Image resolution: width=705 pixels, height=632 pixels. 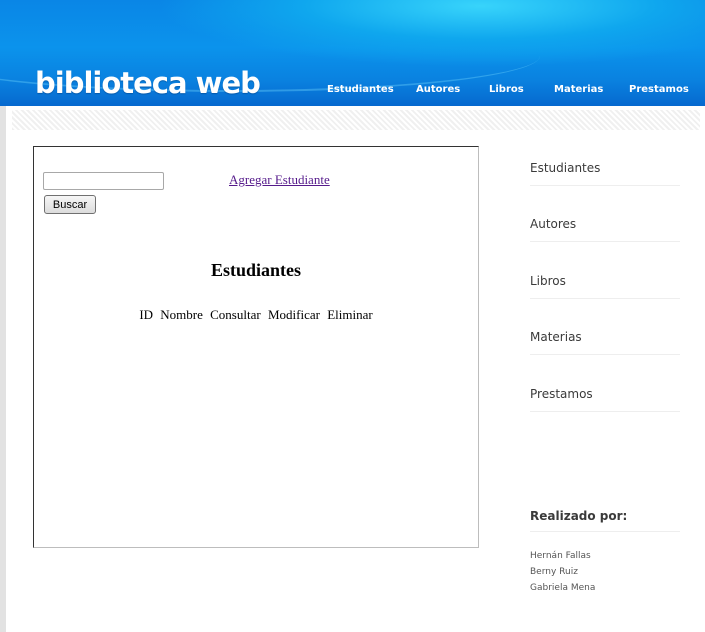 What do you see at coordinates (293, 314) in the screenshot?
I see `column-header-modificar: Modificar` at bounding box center [293, 314].